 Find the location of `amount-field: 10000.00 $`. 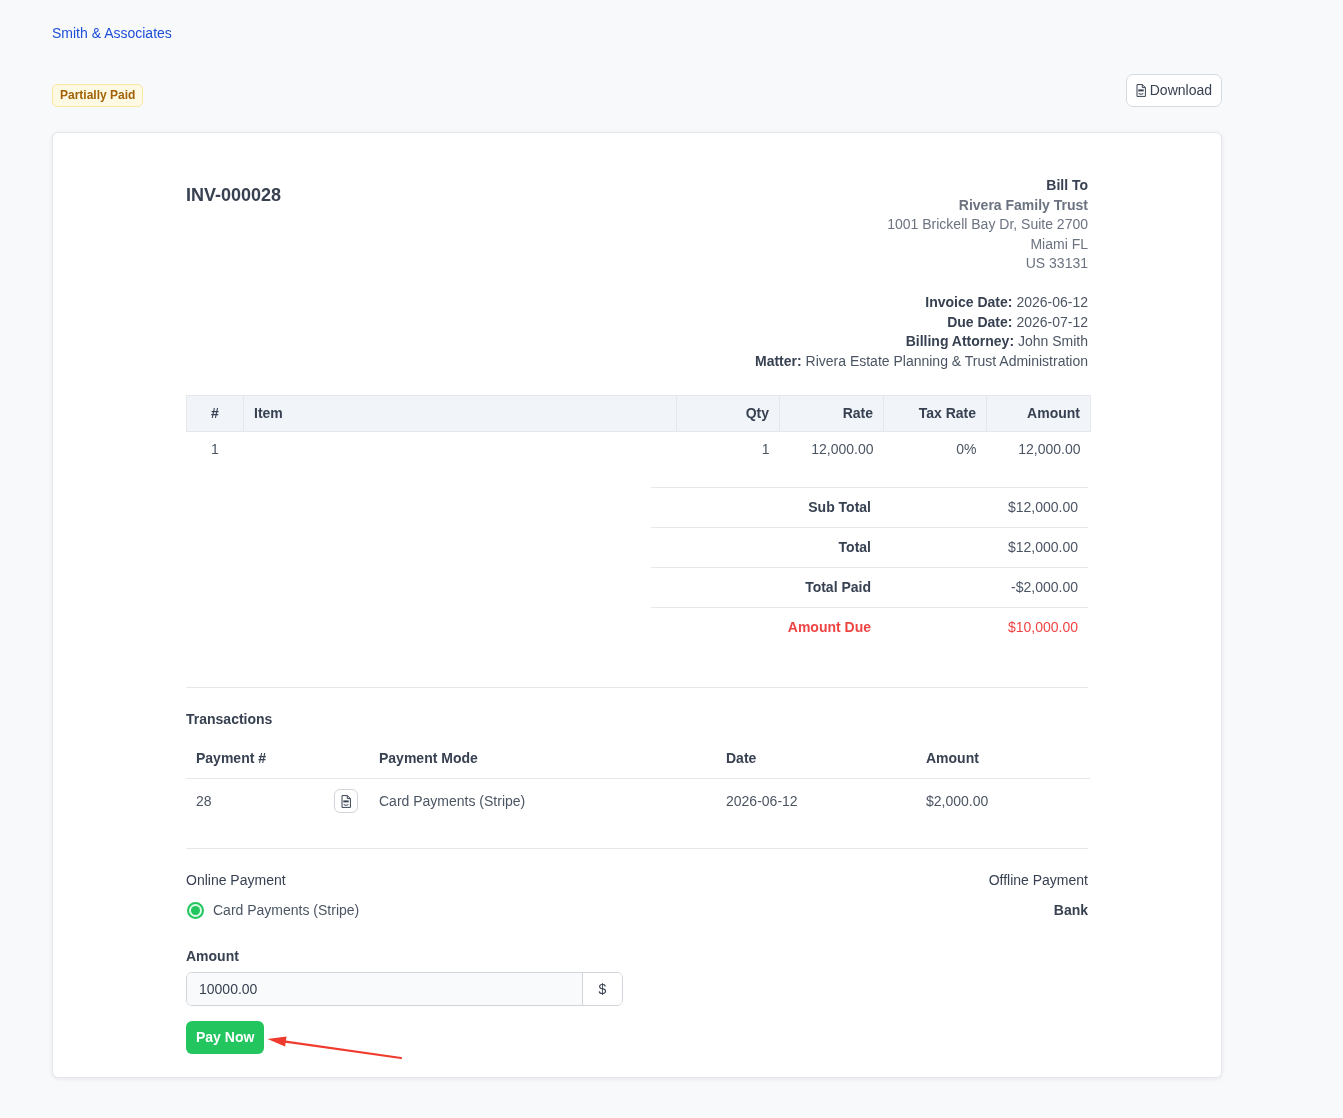

amount-field: 10000.00 $ is located at coordinates (404, 989).